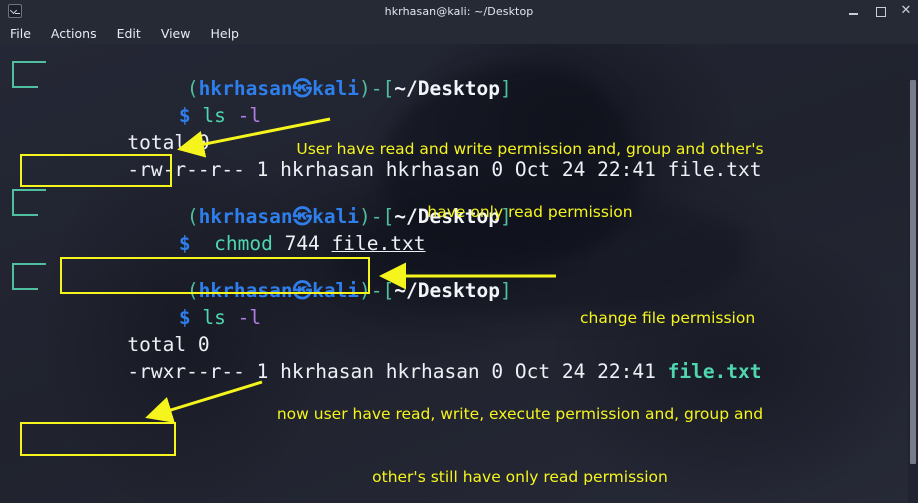  I want to click on file-type-char: -, so click(133, 371).